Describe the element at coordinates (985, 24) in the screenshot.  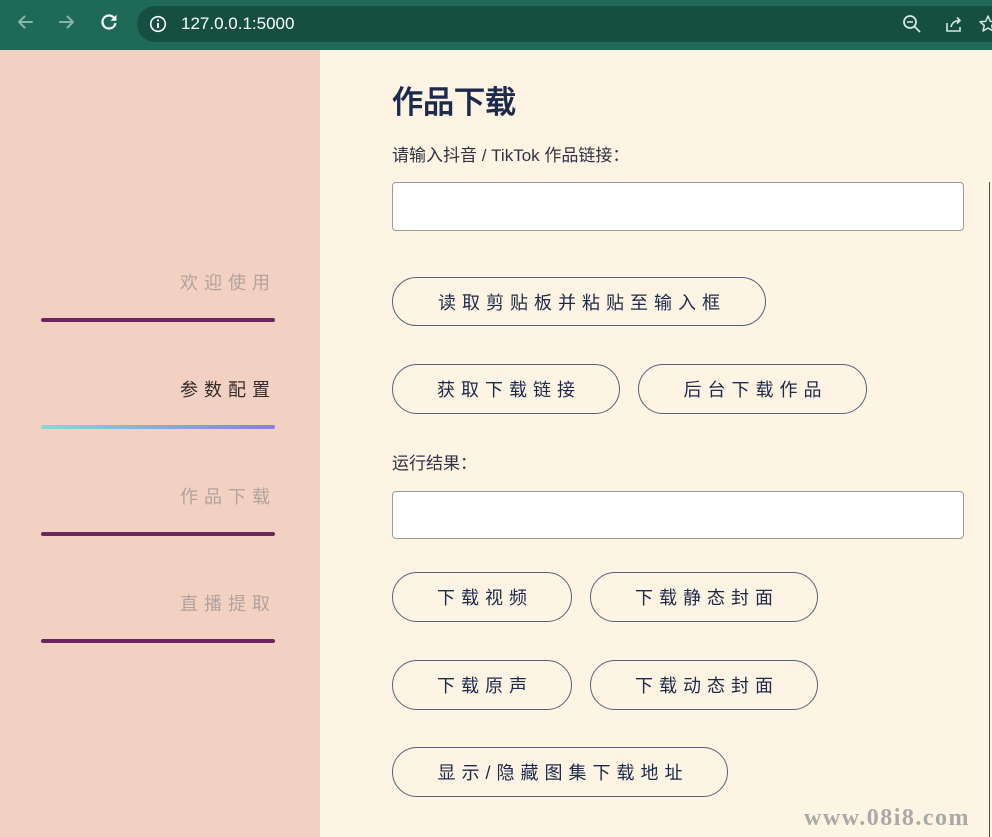
I see `star-icon` at that location.